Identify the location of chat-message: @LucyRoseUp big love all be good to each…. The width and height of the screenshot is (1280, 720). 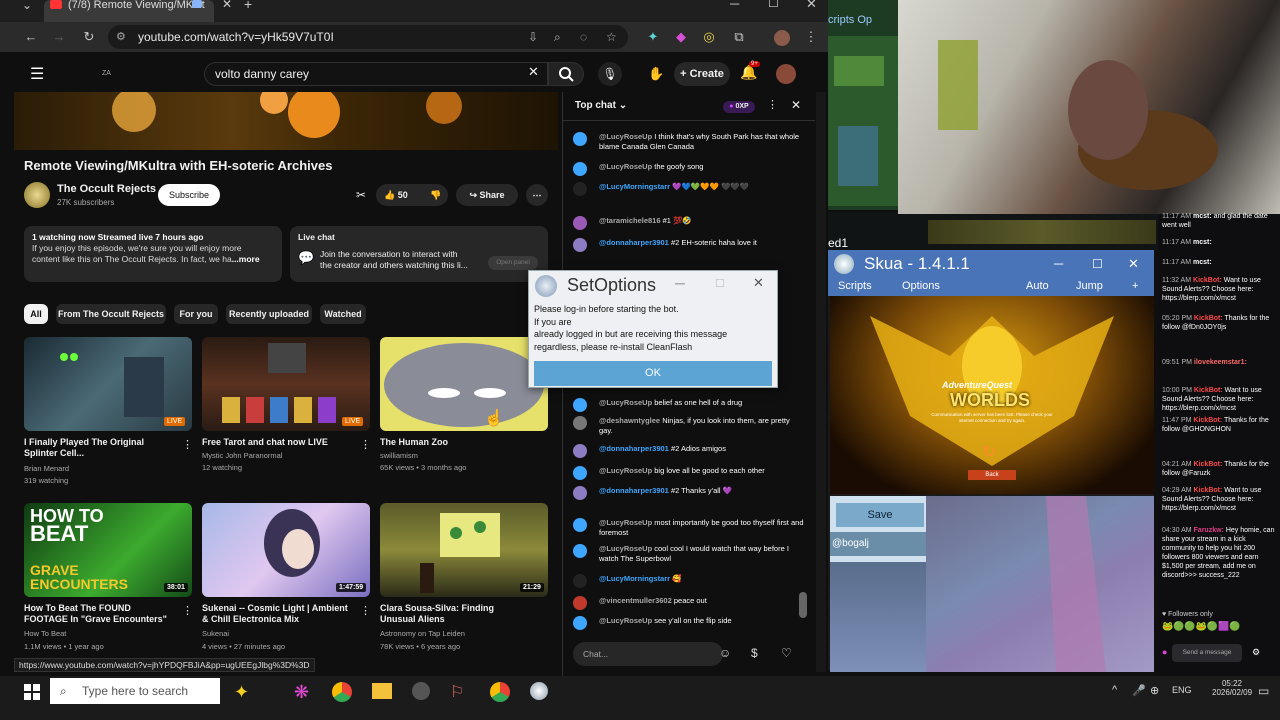
(689, 473).